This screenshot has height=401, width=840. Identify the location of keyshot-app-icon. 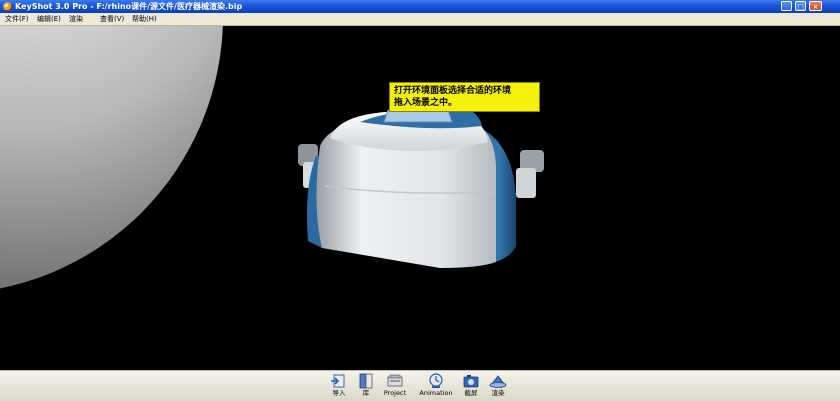
(7, 6).